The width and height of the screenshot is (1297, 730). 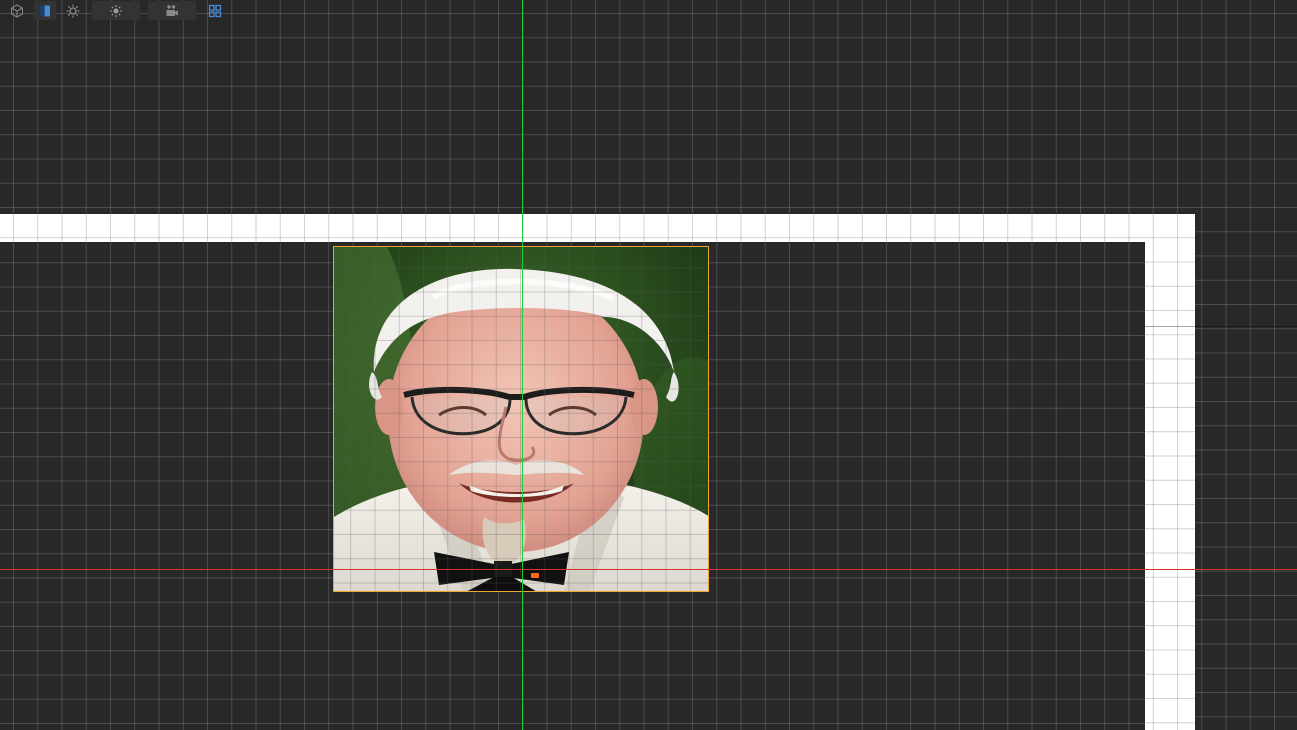 I want to click on horizontal-guide, so click(x=648, y=569).